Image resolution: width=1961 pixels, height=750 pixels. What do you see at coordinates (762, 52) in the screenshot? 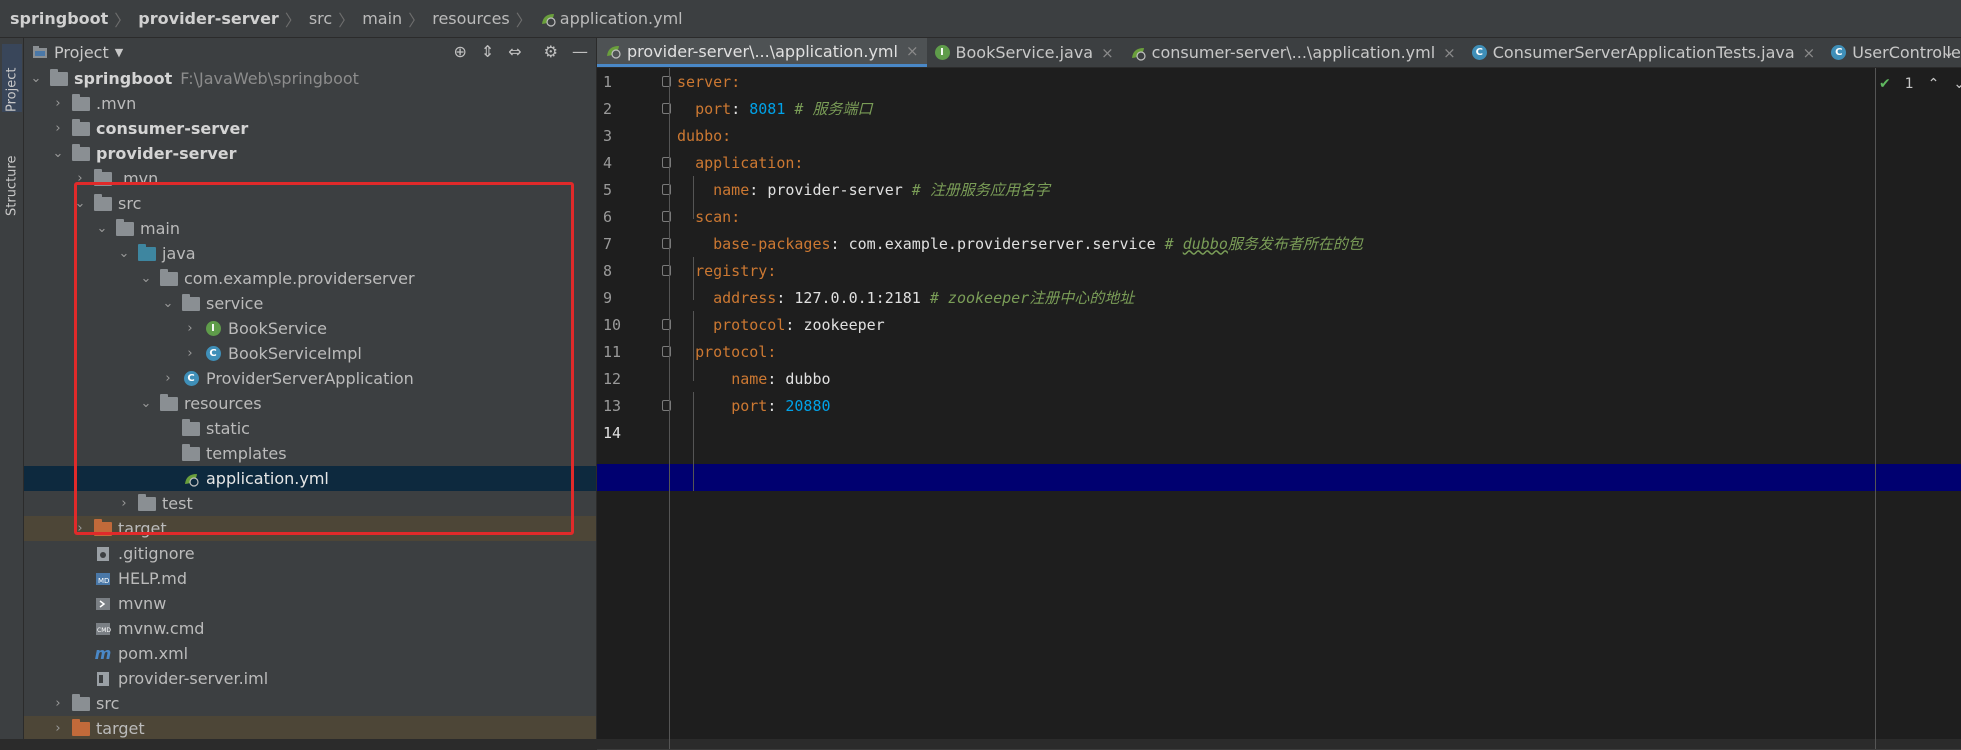
I see `tab-provider-application-yml: provider-server\...\application.yml ×` at bounding box center [762, 52].